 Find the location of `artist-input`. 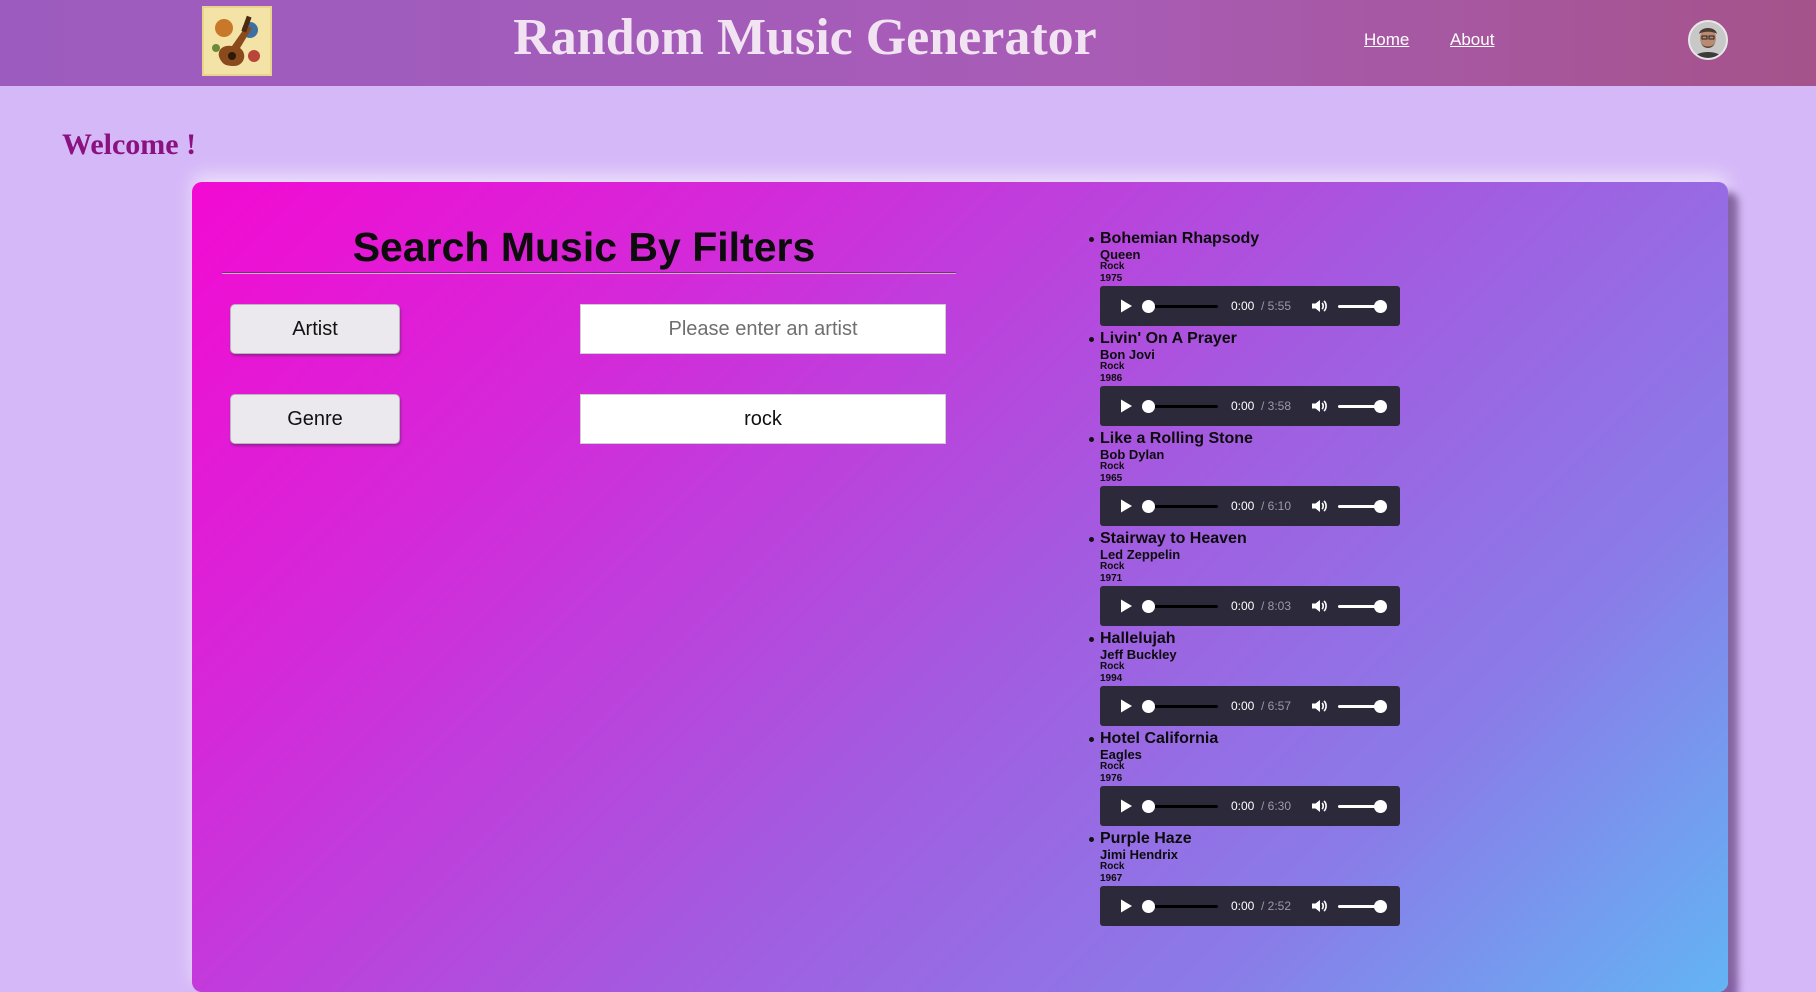

artist-input is located at coordinates (763, 329).